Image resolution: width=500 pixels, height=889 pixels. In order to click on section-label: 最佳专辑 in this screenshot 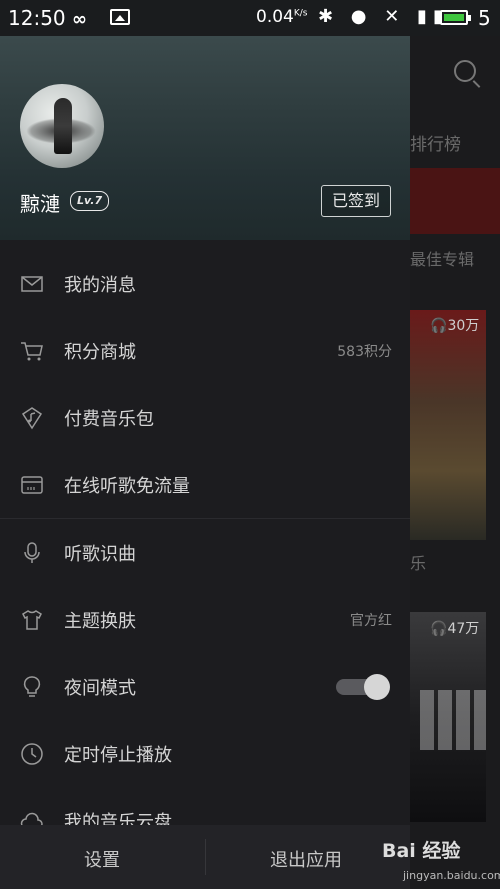, I will do `click(442, 259)`.